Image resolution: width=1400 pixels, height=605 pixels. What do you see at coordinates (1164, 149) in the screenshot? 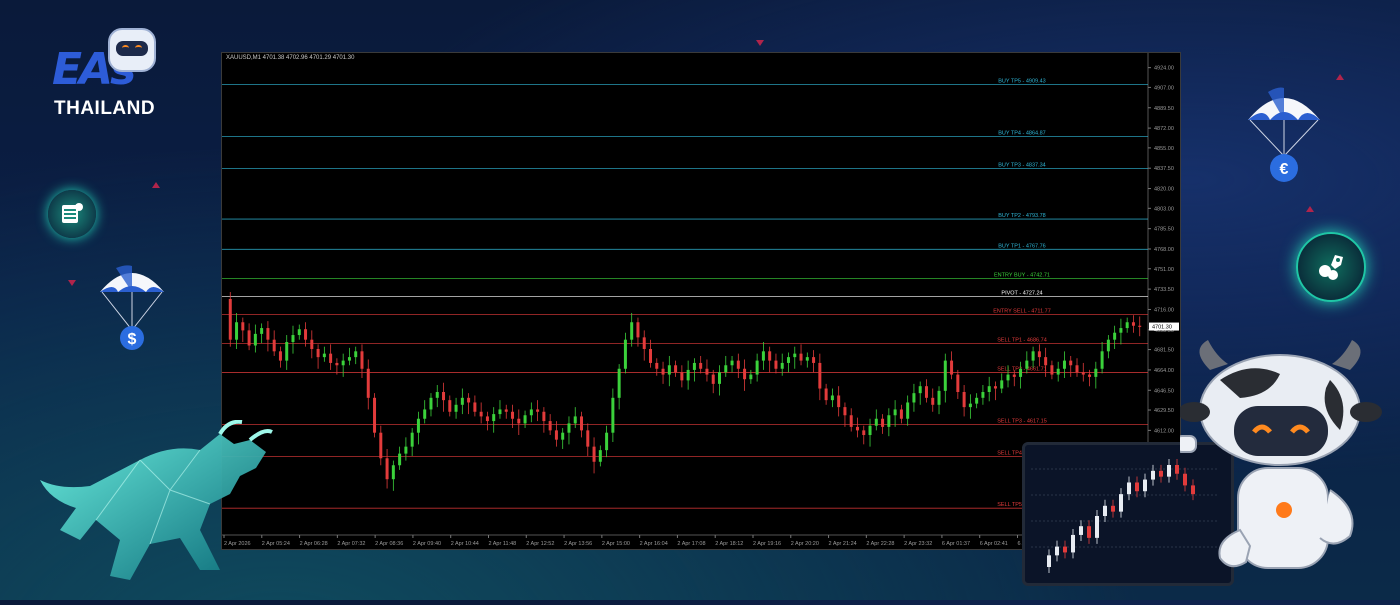
I see `price-tick-label: 4855.00` at bounding box center [1164, 149].